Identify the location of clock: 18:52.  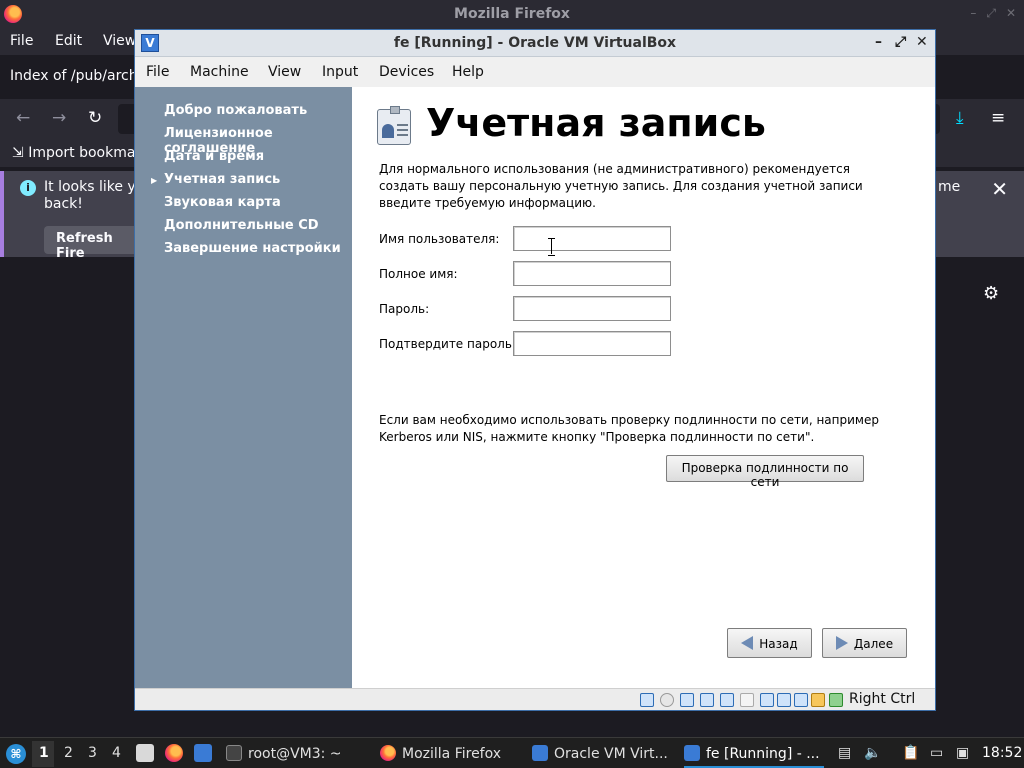
(1002, 753).